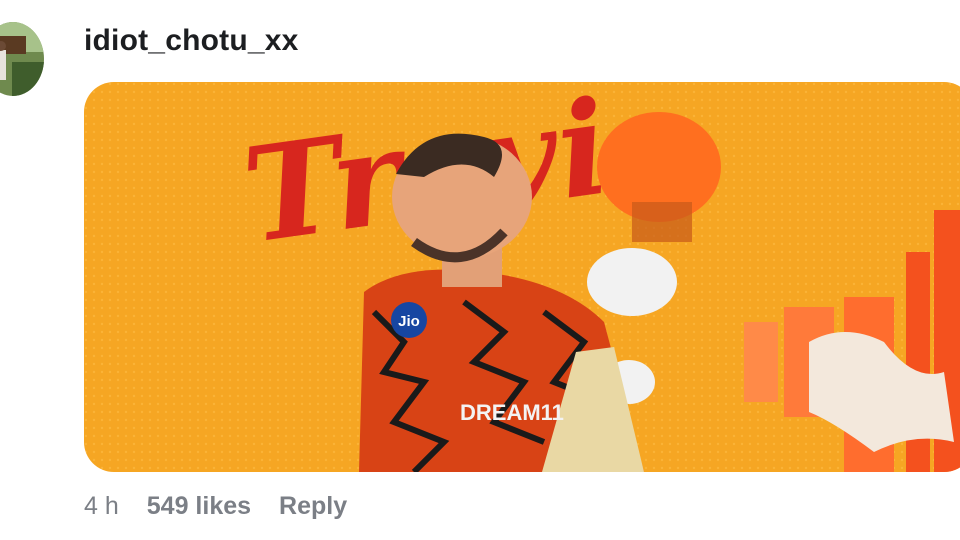 This screenshot has width=960, height=540. I want to click on jersey-logo-badge: Jio, so click(409, 320).